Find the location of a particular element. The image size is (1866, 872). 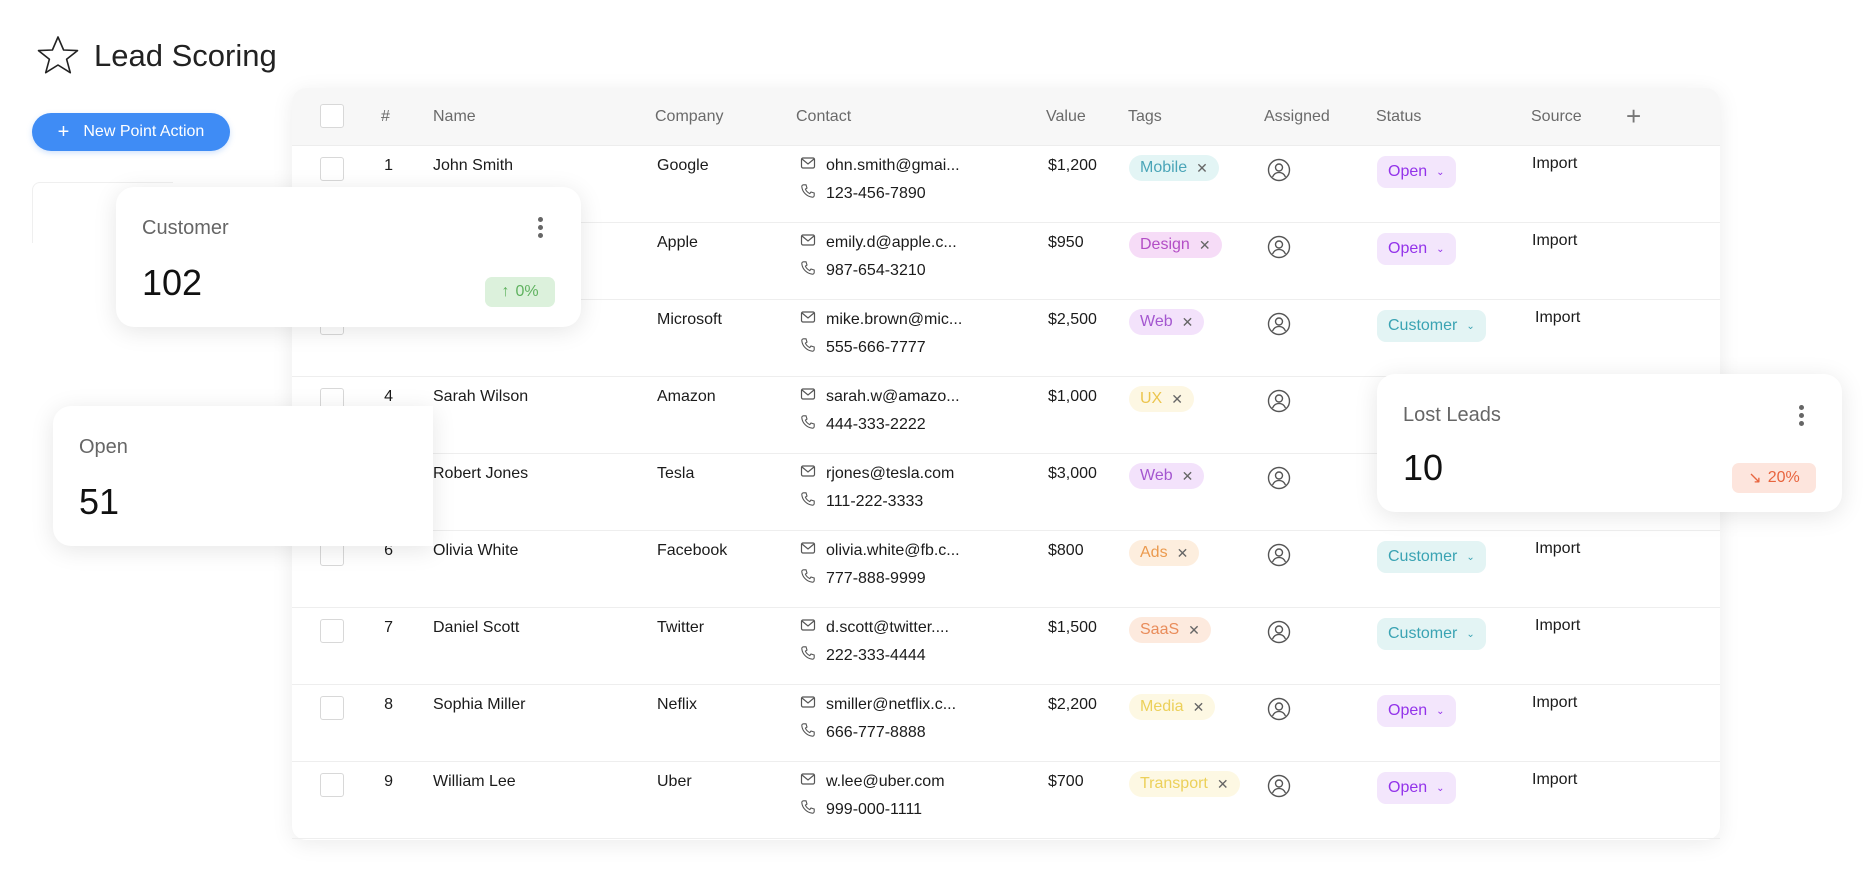

new-point-action-button: + New Point Action is located at coordinates (131, 132).